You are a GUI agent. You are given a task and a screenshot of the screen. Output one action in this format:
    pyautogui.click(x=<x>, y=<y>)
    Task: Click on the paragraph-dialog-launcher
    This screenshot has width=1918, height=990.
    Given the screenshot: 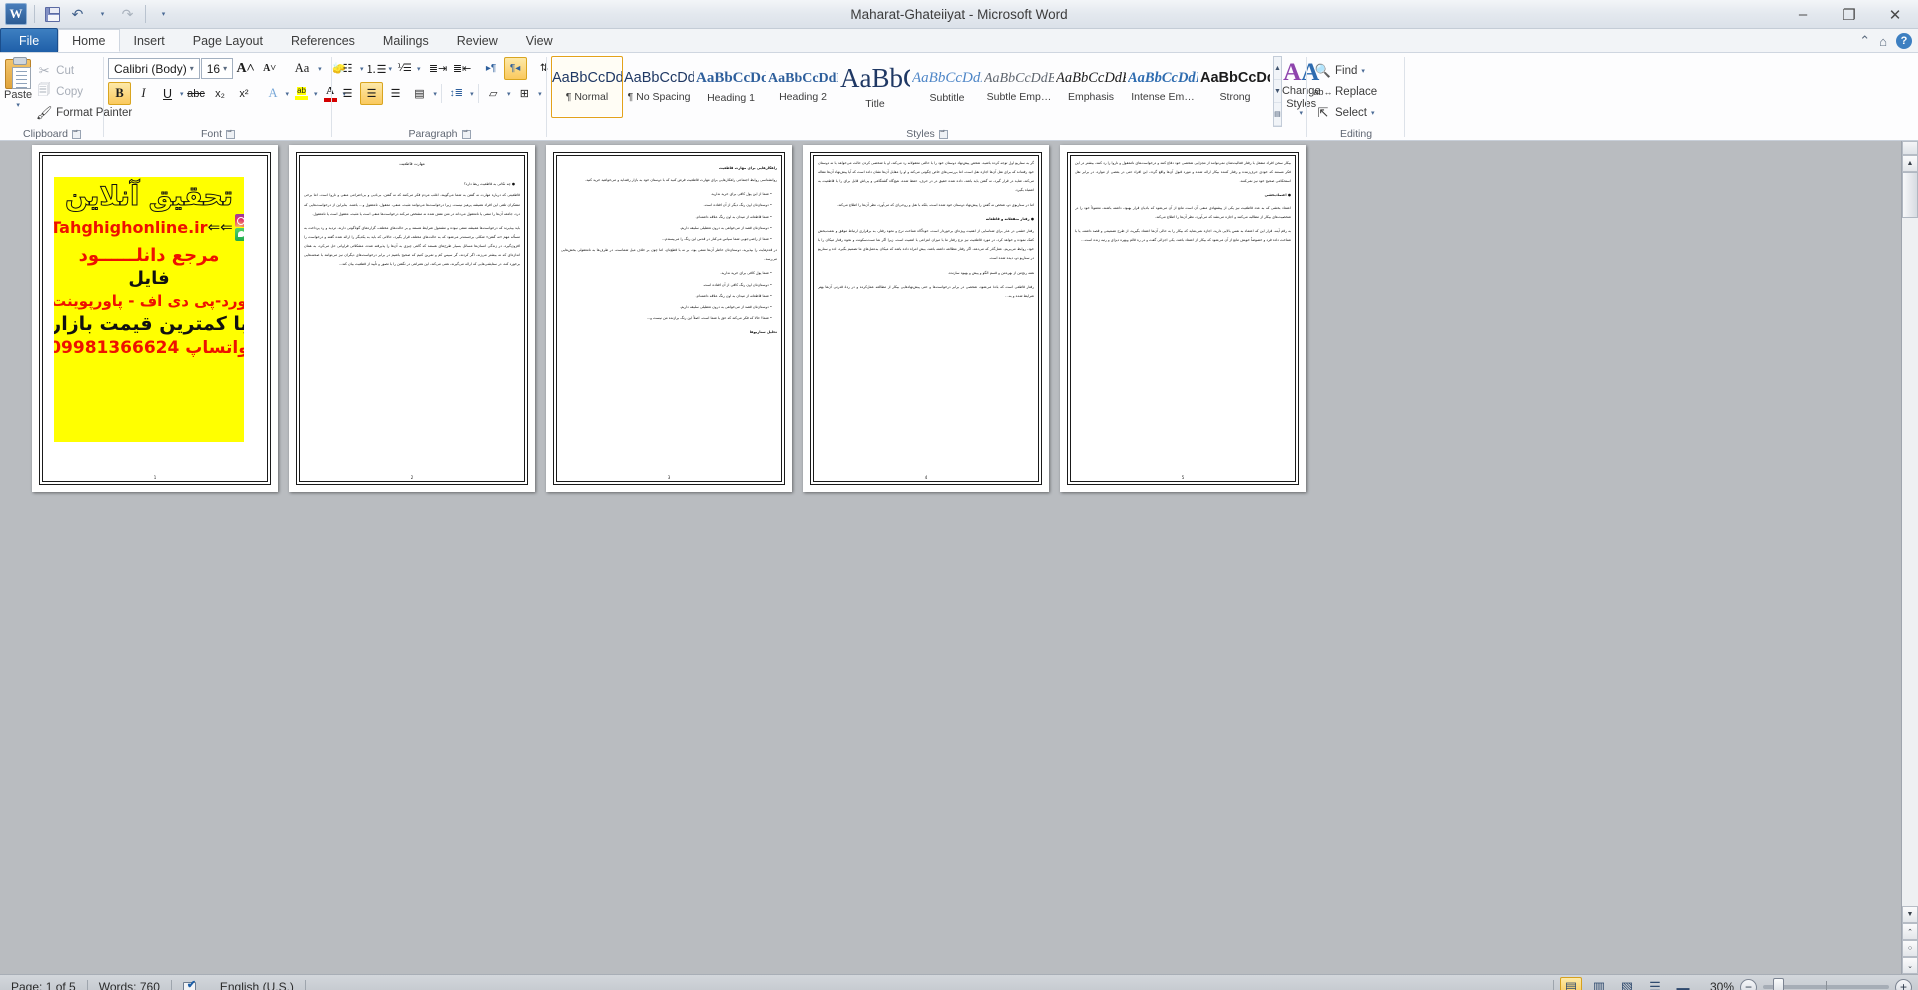 What is the action you would take?
    pyautogui.click(x=466, y=134)
    